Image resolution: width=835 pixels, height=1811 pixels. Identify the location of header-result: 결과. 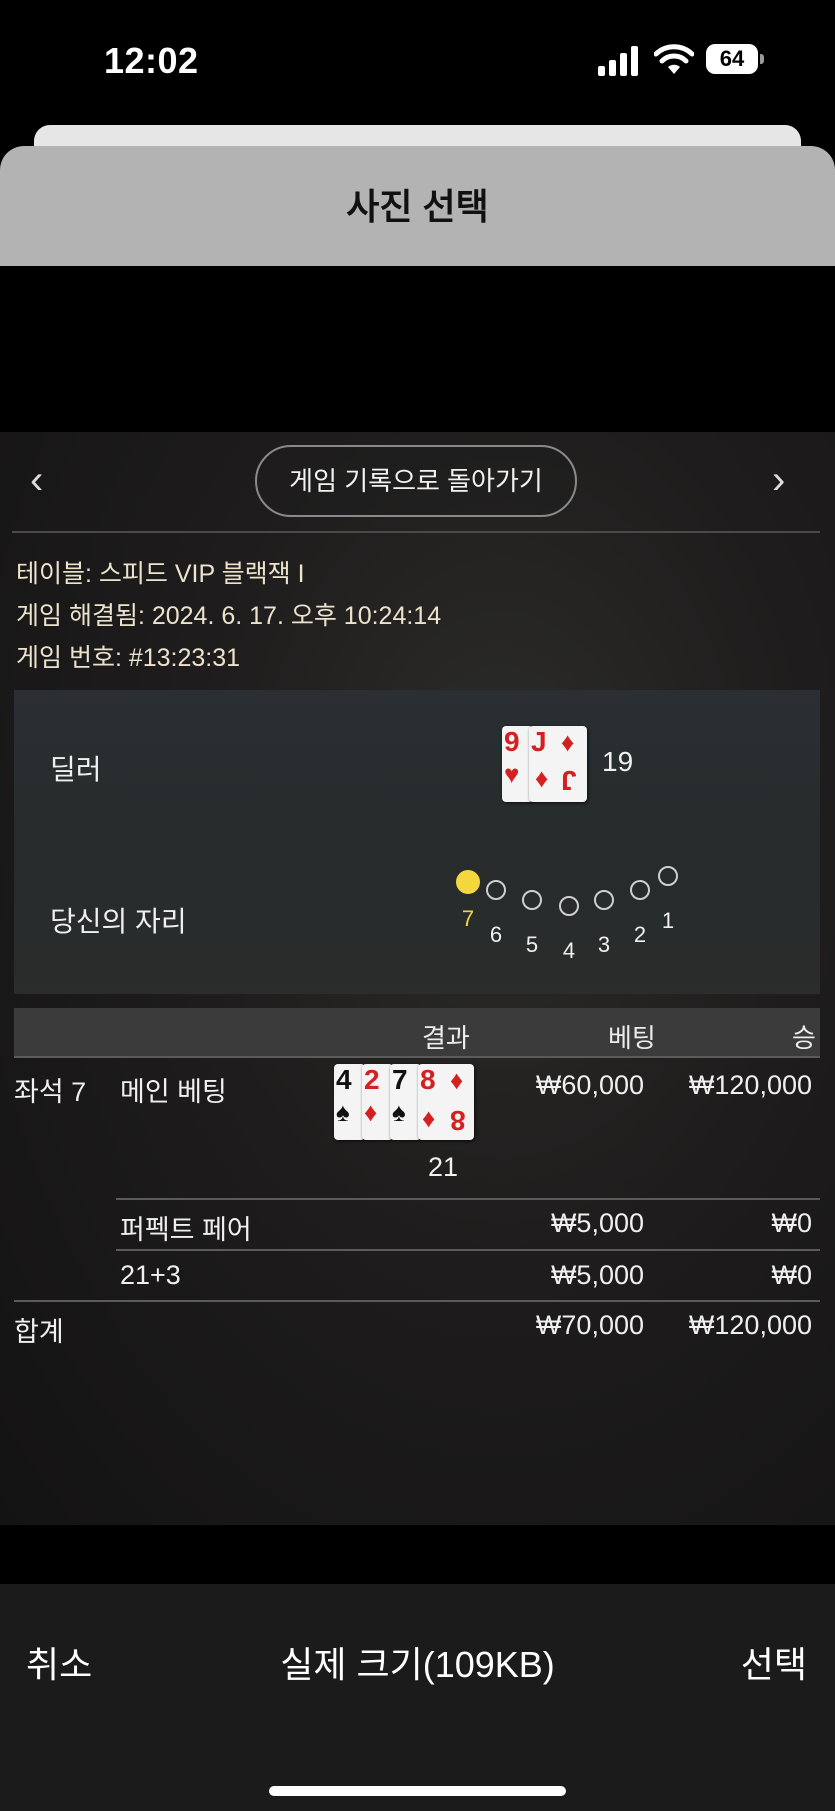
(446, 1038).